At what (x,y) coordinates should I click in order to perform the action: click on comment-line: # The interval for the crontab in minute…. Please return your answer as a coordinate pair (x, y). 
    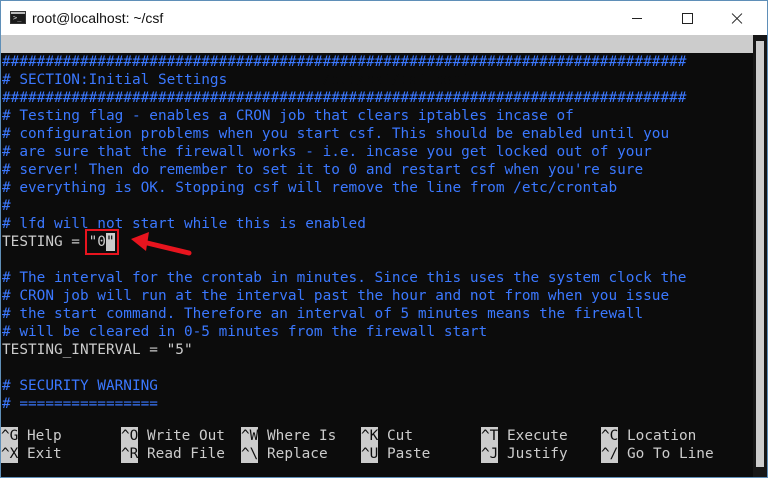
    Looking at the image, I should click on (344, 278).